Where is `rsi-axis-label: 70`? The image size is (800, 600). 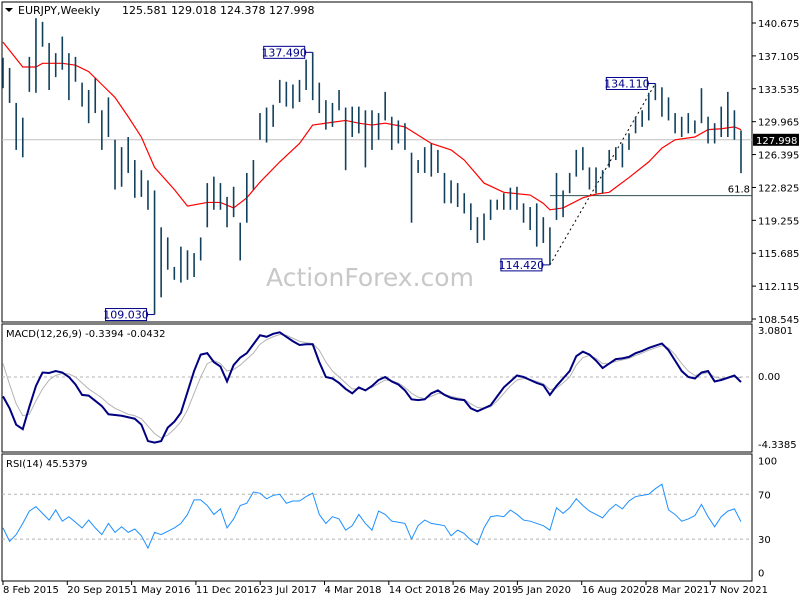 rsi-axis-label: 70 is located at coordinates (764, 495).